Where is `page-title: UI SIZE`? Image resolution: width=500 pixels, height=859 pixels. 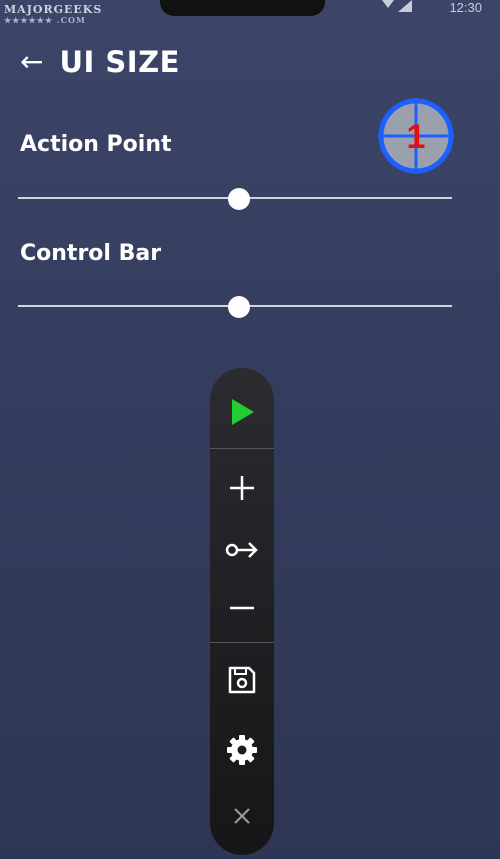
page-title: UI SIZE is located at coordinates (119, 62).